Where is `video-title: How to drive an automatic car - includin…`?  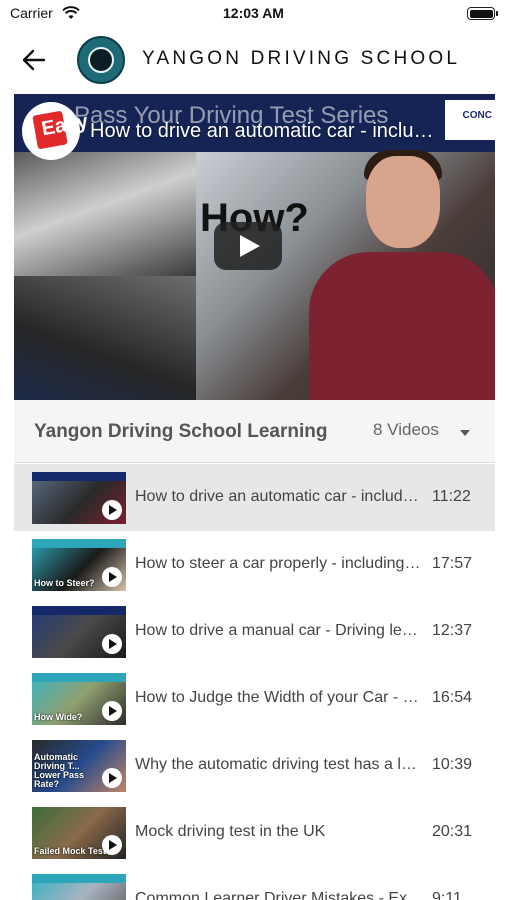
video-title: How to drive an automatic car - includin… is located at coordinates (265, 131).